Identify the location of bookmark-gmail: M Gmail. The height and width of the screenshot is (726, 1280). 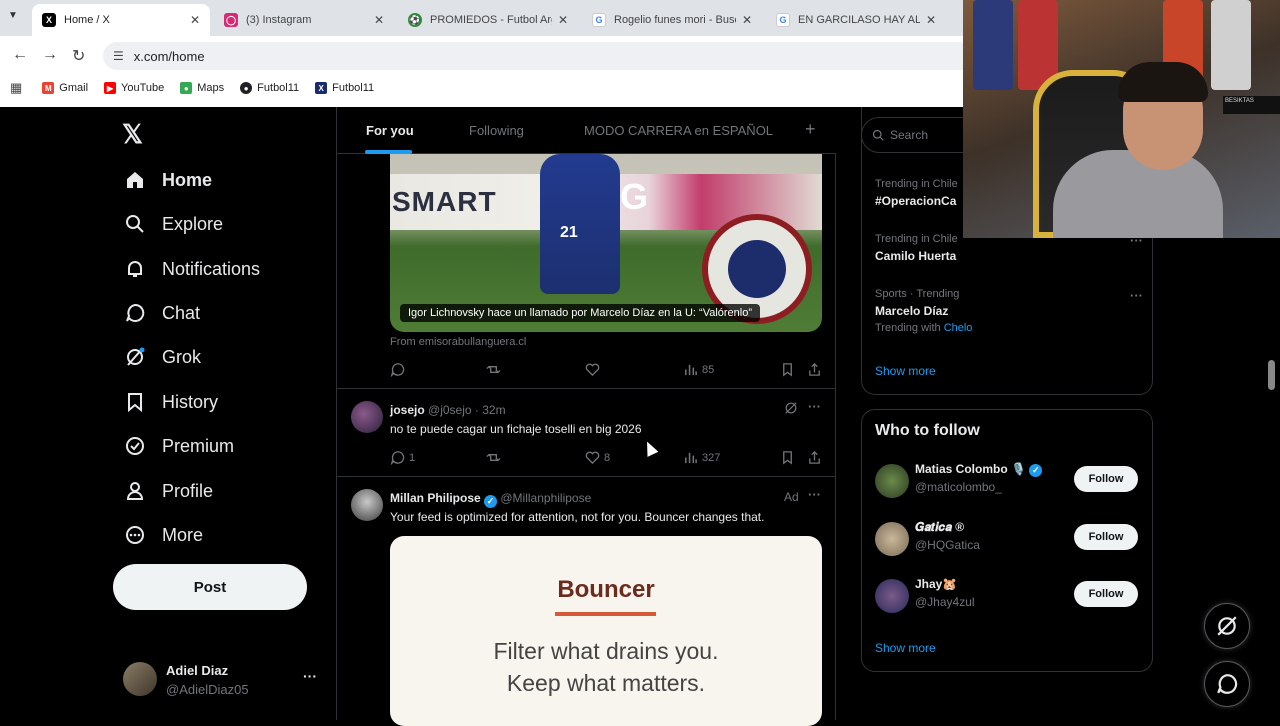
(65, 88).